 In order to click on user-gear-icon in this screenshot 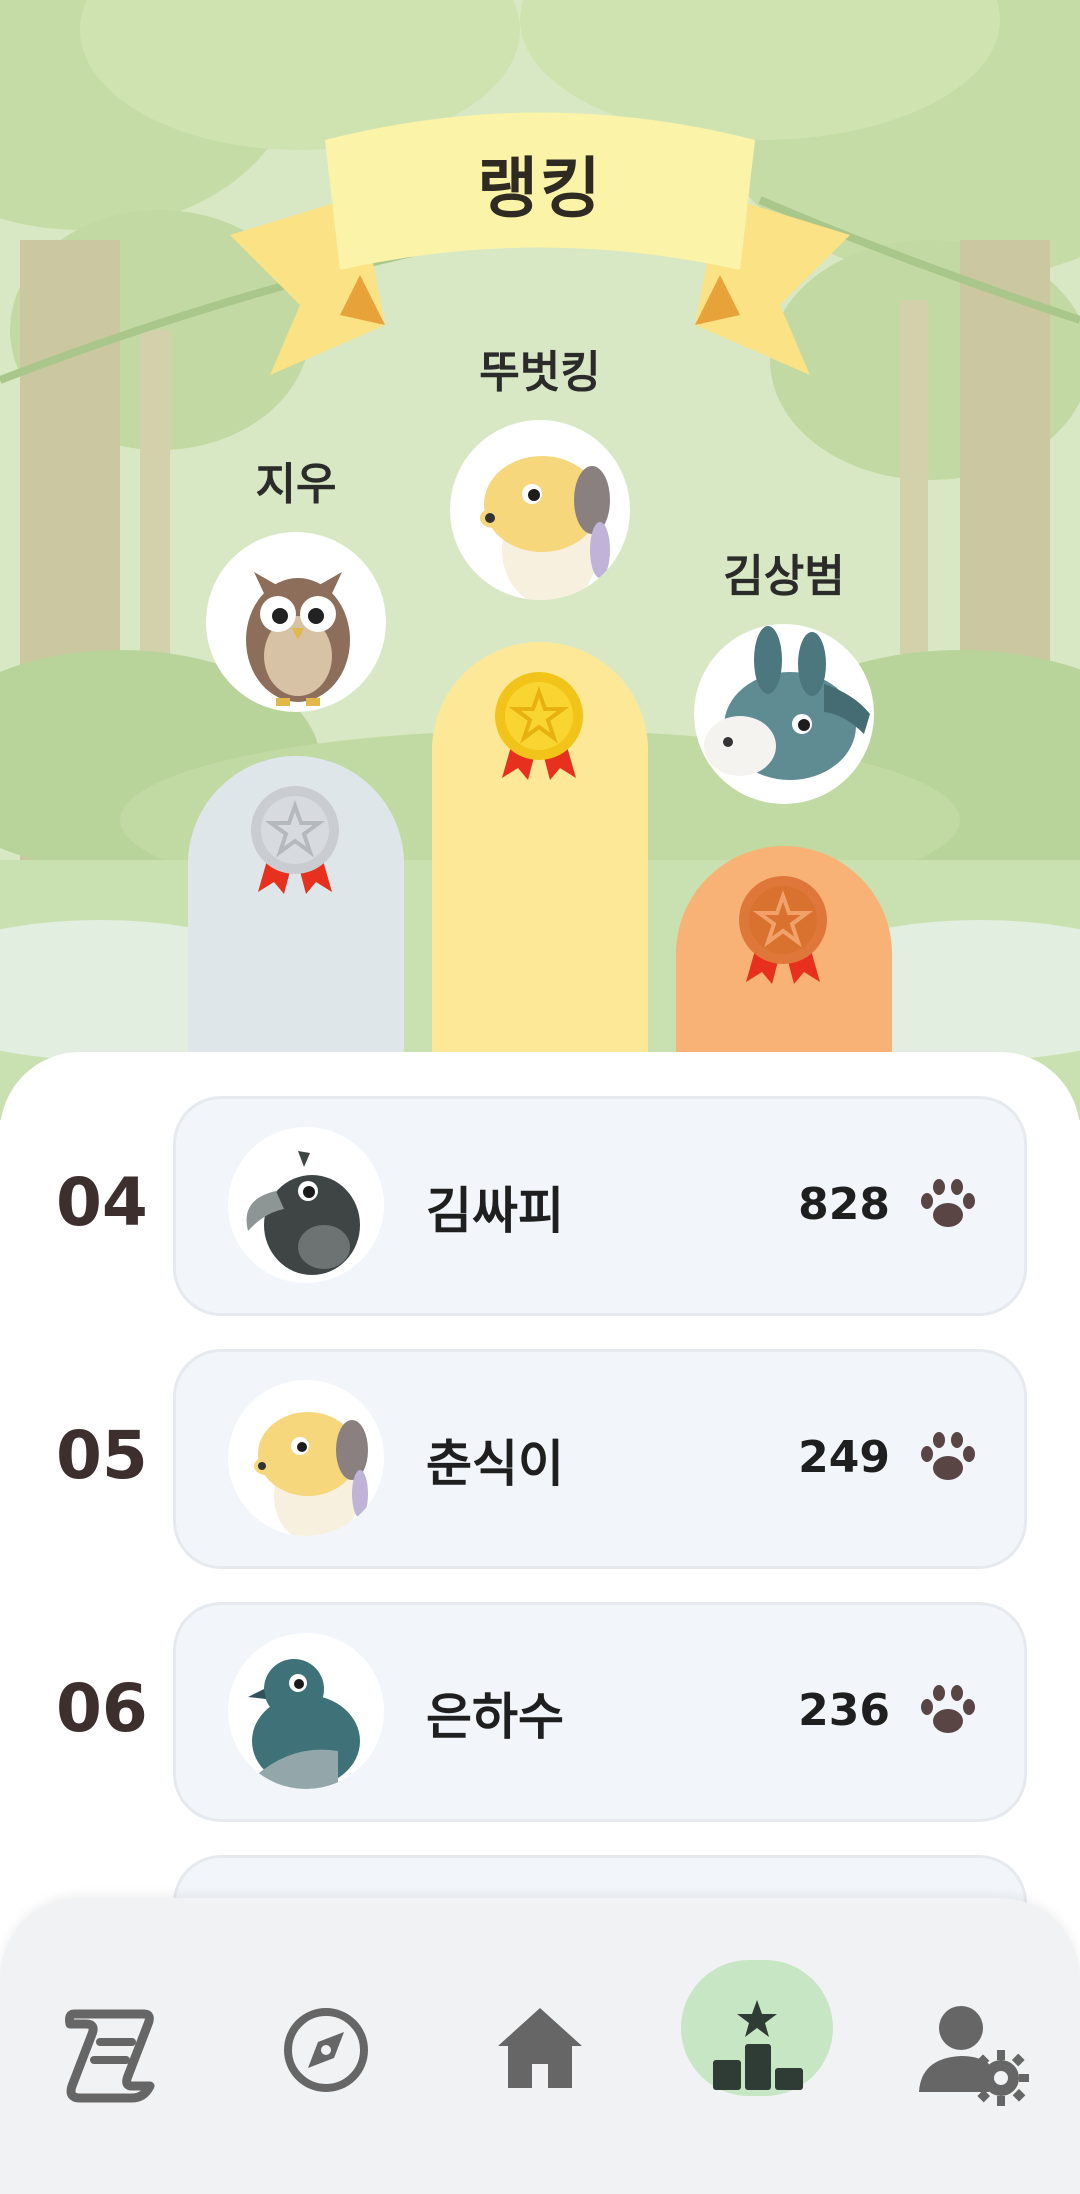, I will do `click(974, 2056)`.